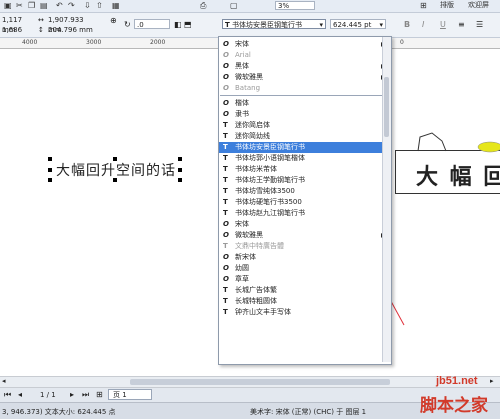 The width and height of the screenshot is (500, 419). I want to click on welcome-screen-menu: 欢迎屏, so click(478, 5).